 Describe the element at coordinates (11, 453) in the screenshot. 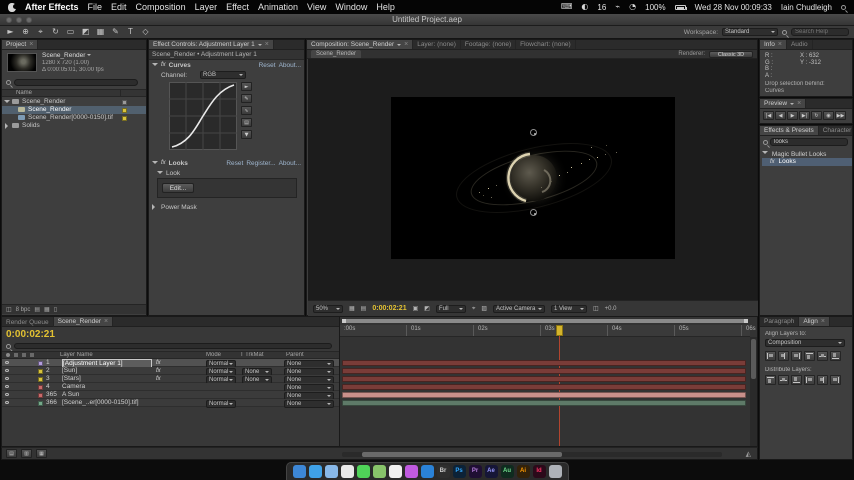

I see `expand-layer-switches-icon: ▤` at that location.